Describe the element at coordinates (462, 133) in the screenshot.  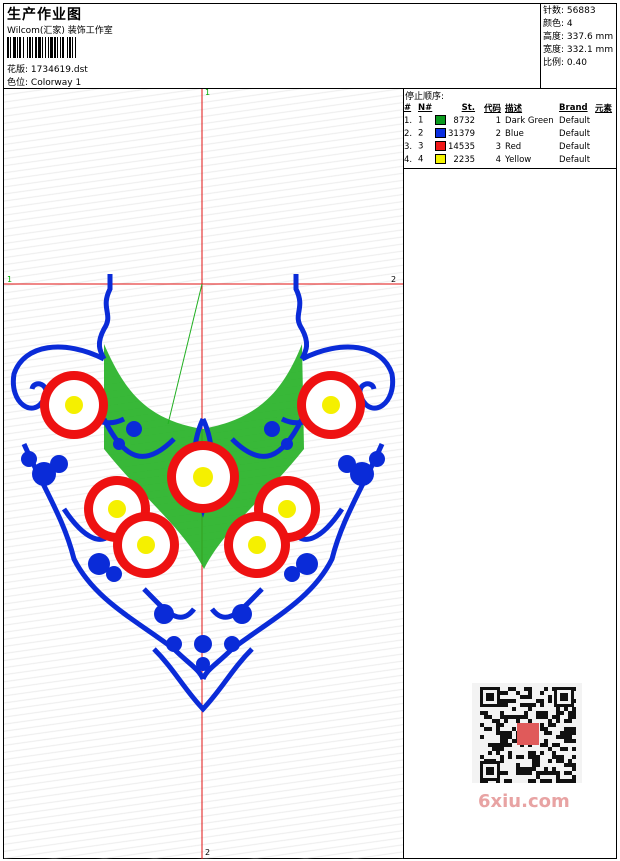
I see `row-stitches: 31379` at that location.